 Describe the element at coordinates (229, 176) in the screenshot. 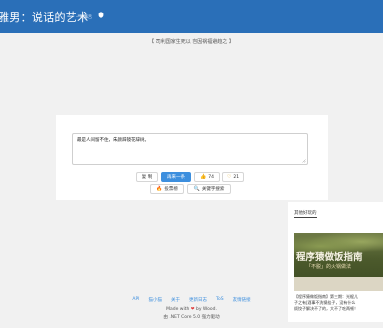

I see `heart-icon: ♡` at that location.